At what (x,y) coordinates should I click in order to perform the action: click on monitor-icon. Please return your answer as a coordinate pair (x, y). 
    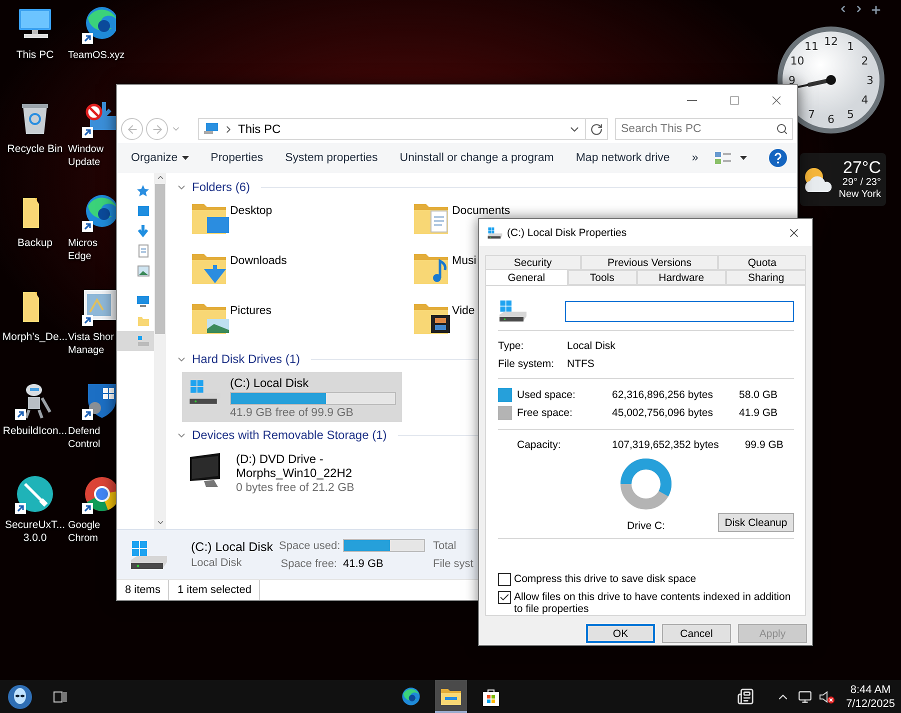
    Looking at the image, I should click on (143, 301).